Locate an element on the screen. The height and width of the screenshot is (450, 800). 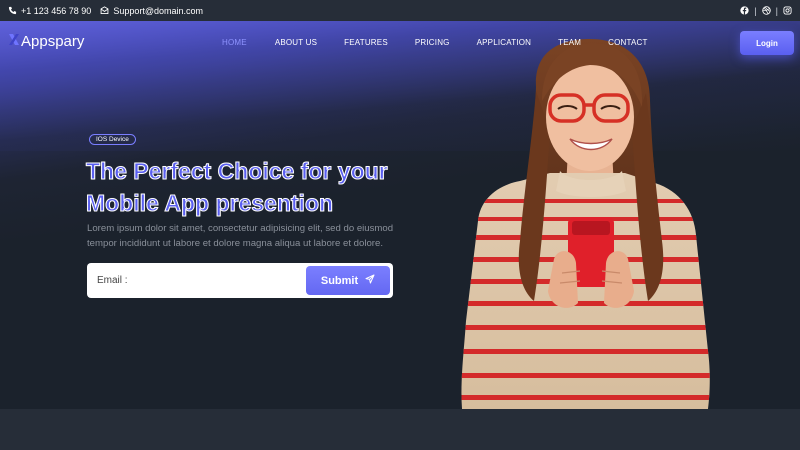
nav-item-team: TEAM is located at coordinates (569, 42).